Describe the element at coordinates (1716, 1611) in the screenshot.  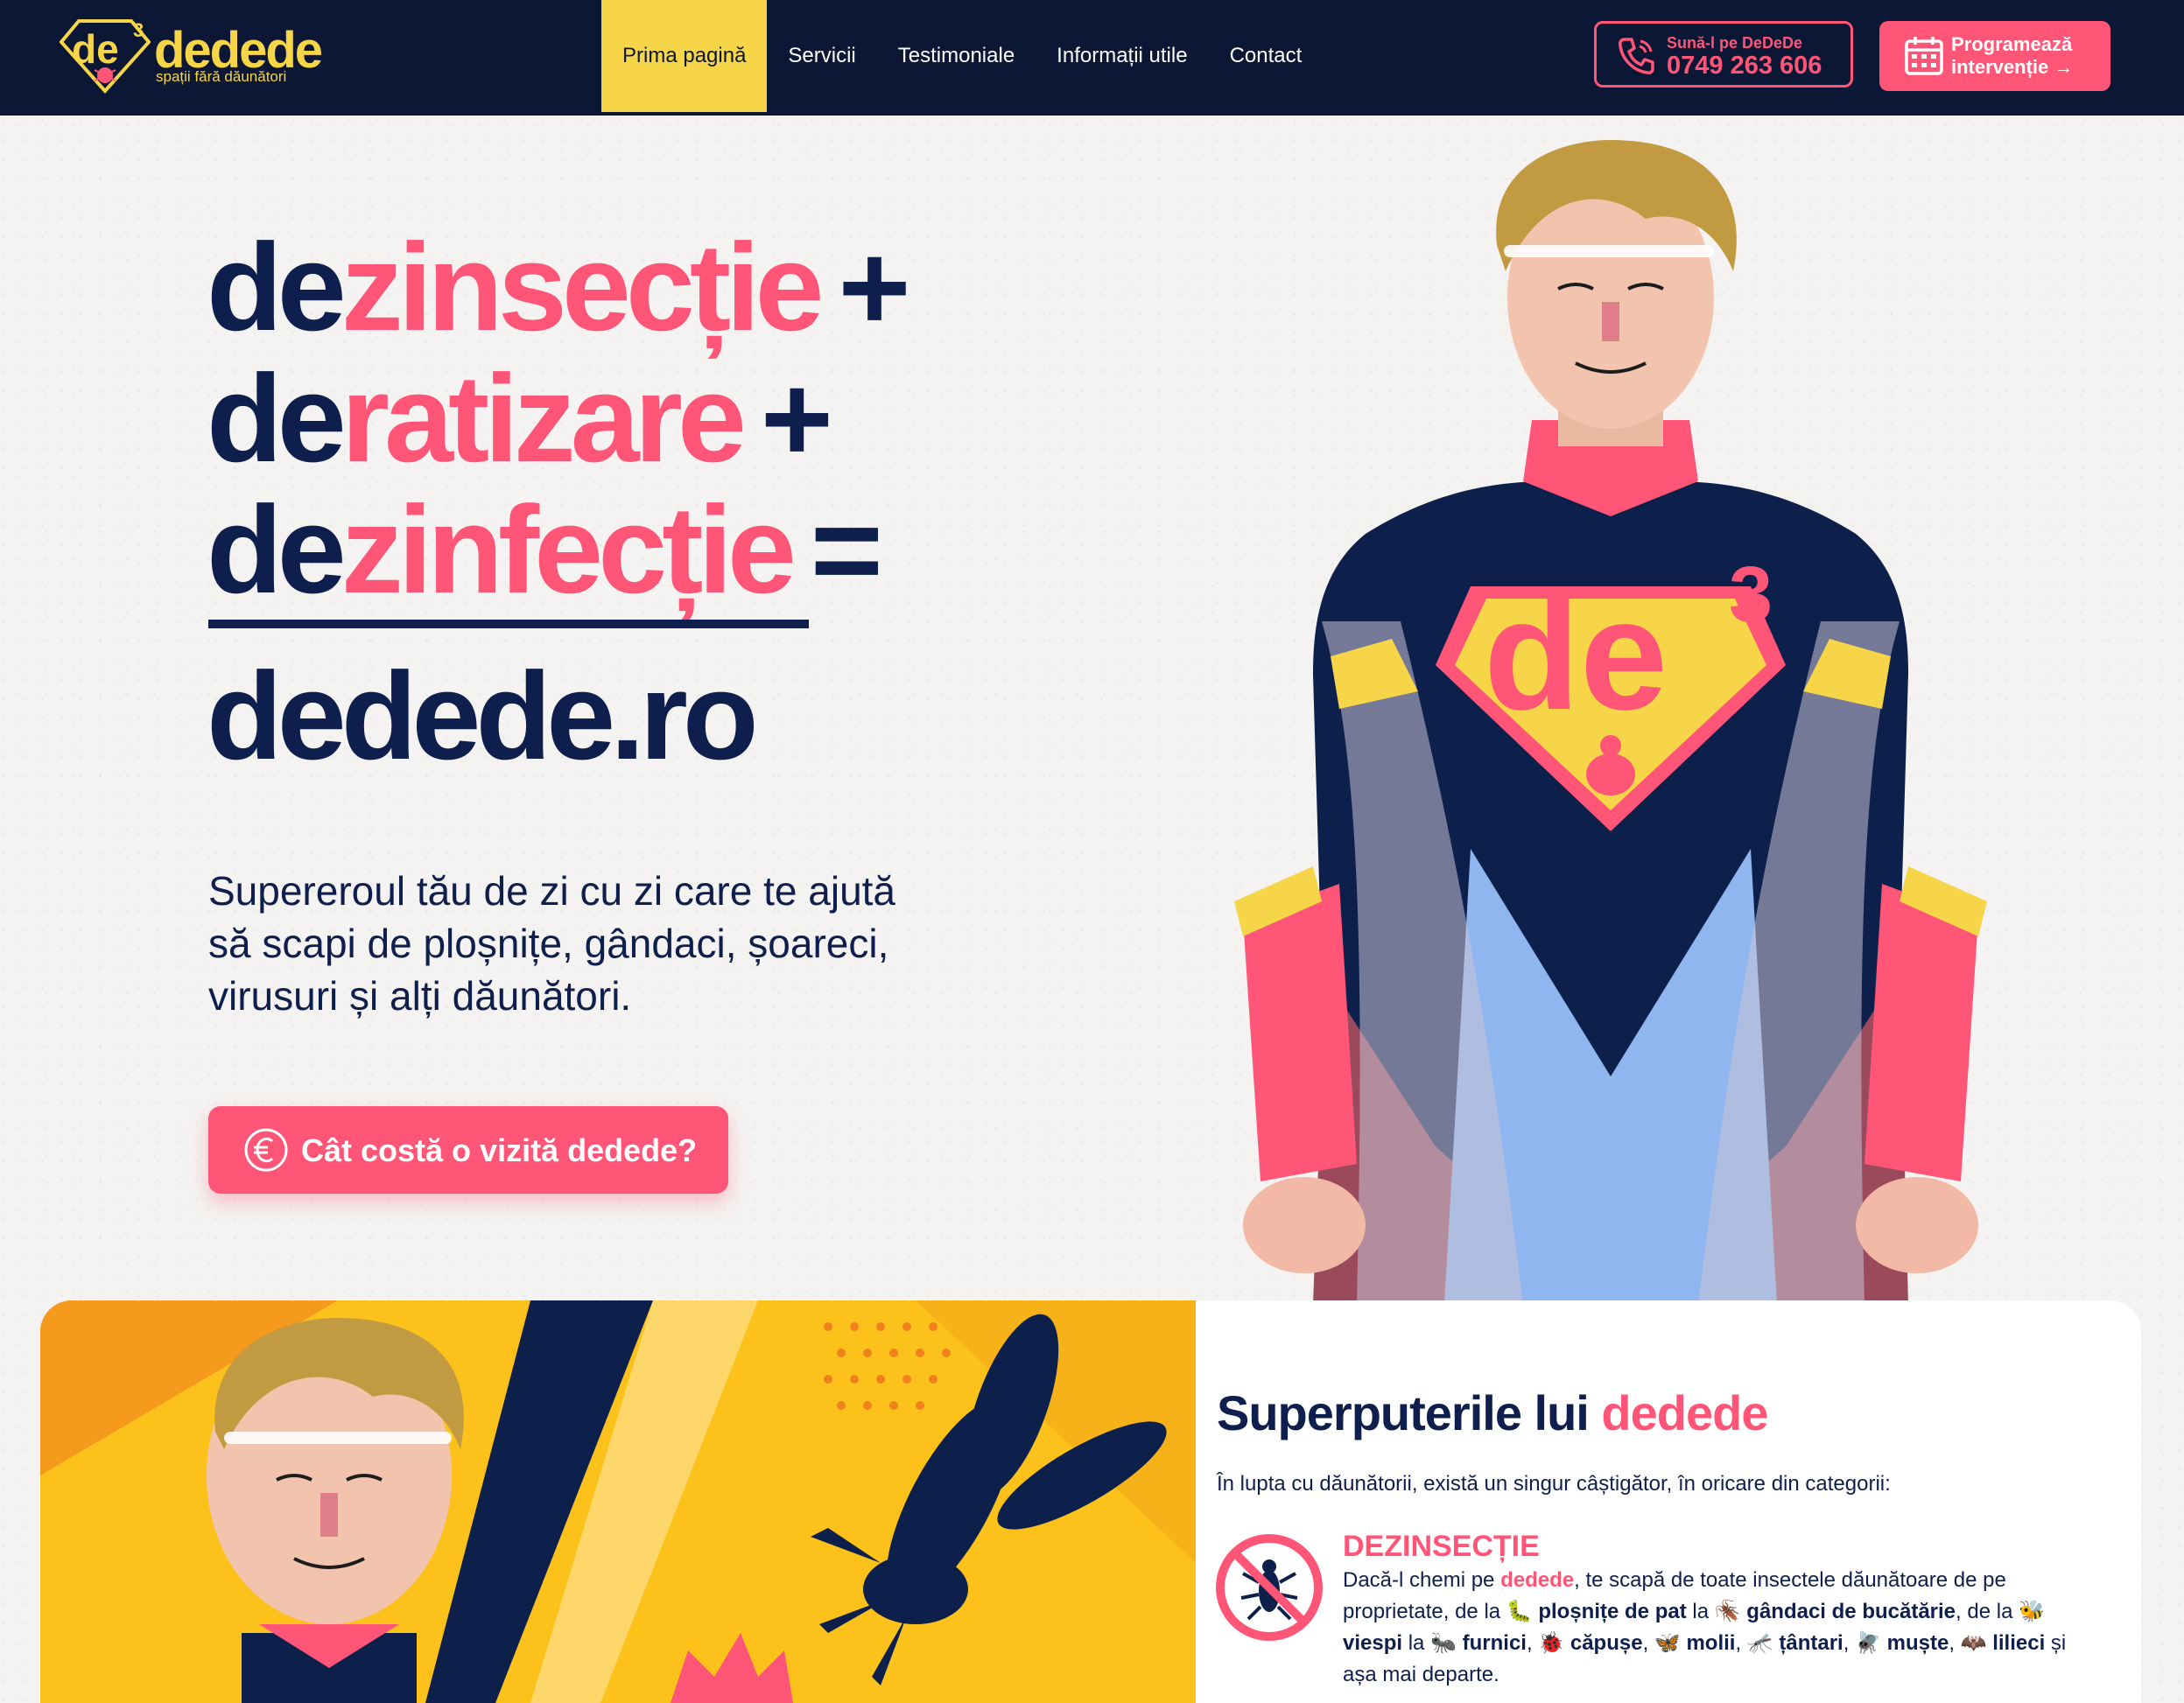
I see `text-part: la 🪳` at that location.